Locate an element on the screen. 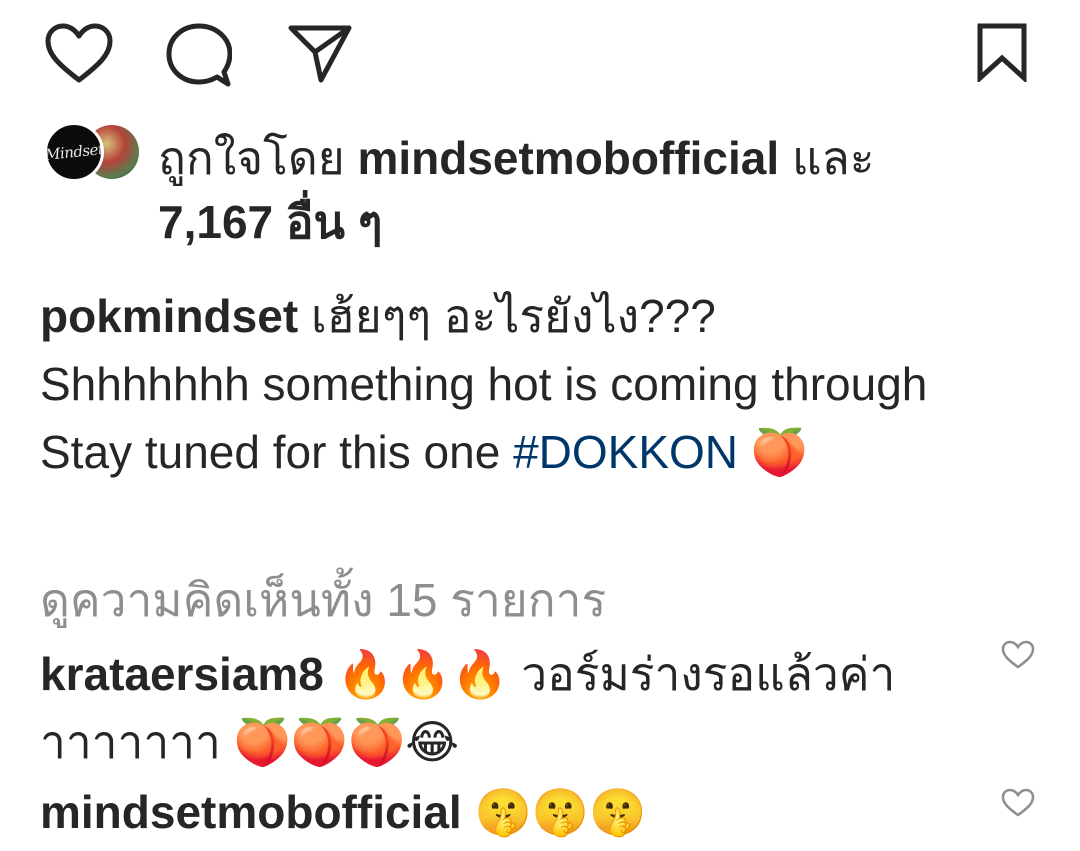 The width and height of the screenshot is (1080, 851). likes-joiner: และ is located at coordinates (833, 158).